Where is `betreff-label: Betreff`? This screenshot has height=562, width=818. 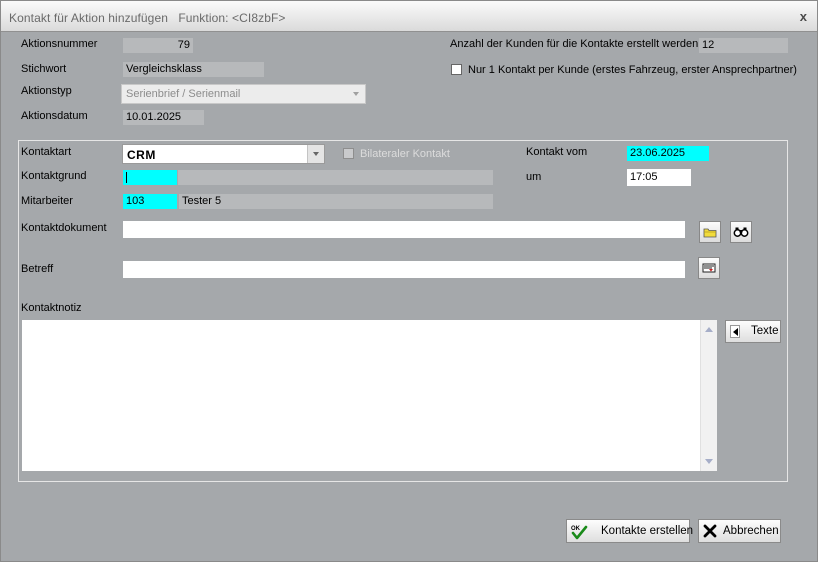 betreff-label: Betreff is located at coordinates (37, 269).